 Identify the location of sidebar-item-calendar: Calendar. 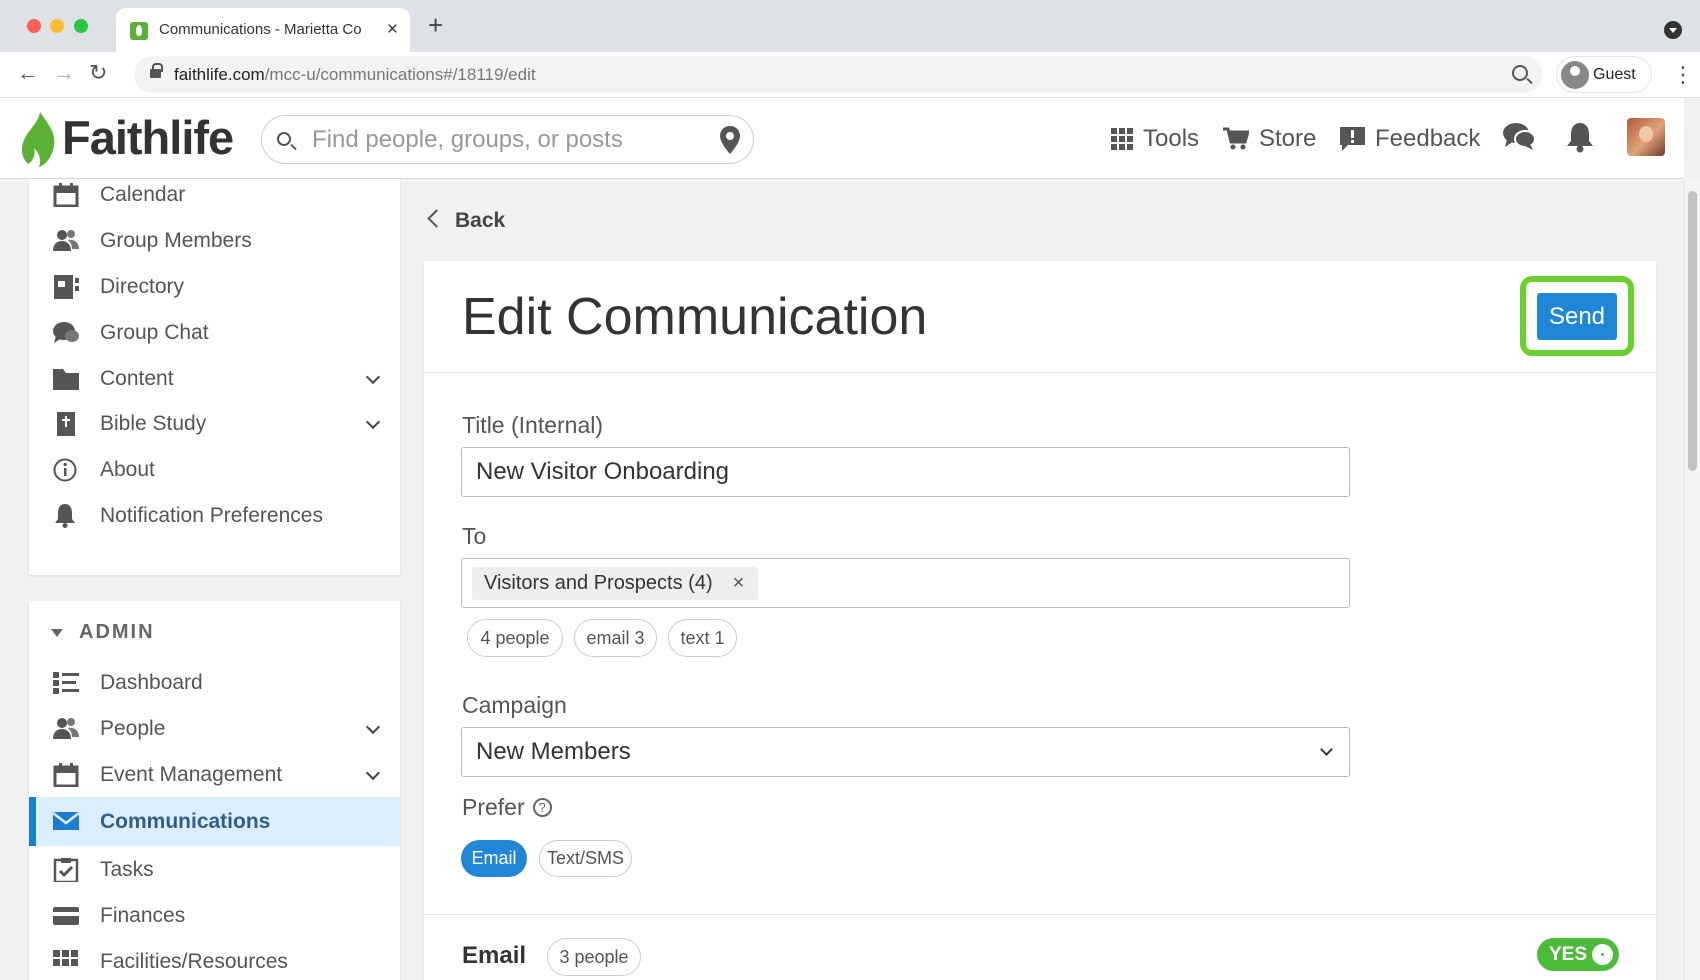
(214, 194).